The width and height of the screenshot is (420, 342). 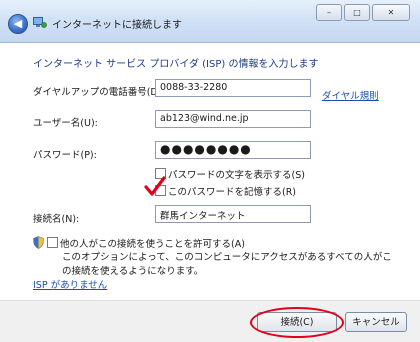 What do you see at coordinates (70, 284) in the screenshot?
I see `no-isp-link: ISP がありません` at bounding box center [70, 284].